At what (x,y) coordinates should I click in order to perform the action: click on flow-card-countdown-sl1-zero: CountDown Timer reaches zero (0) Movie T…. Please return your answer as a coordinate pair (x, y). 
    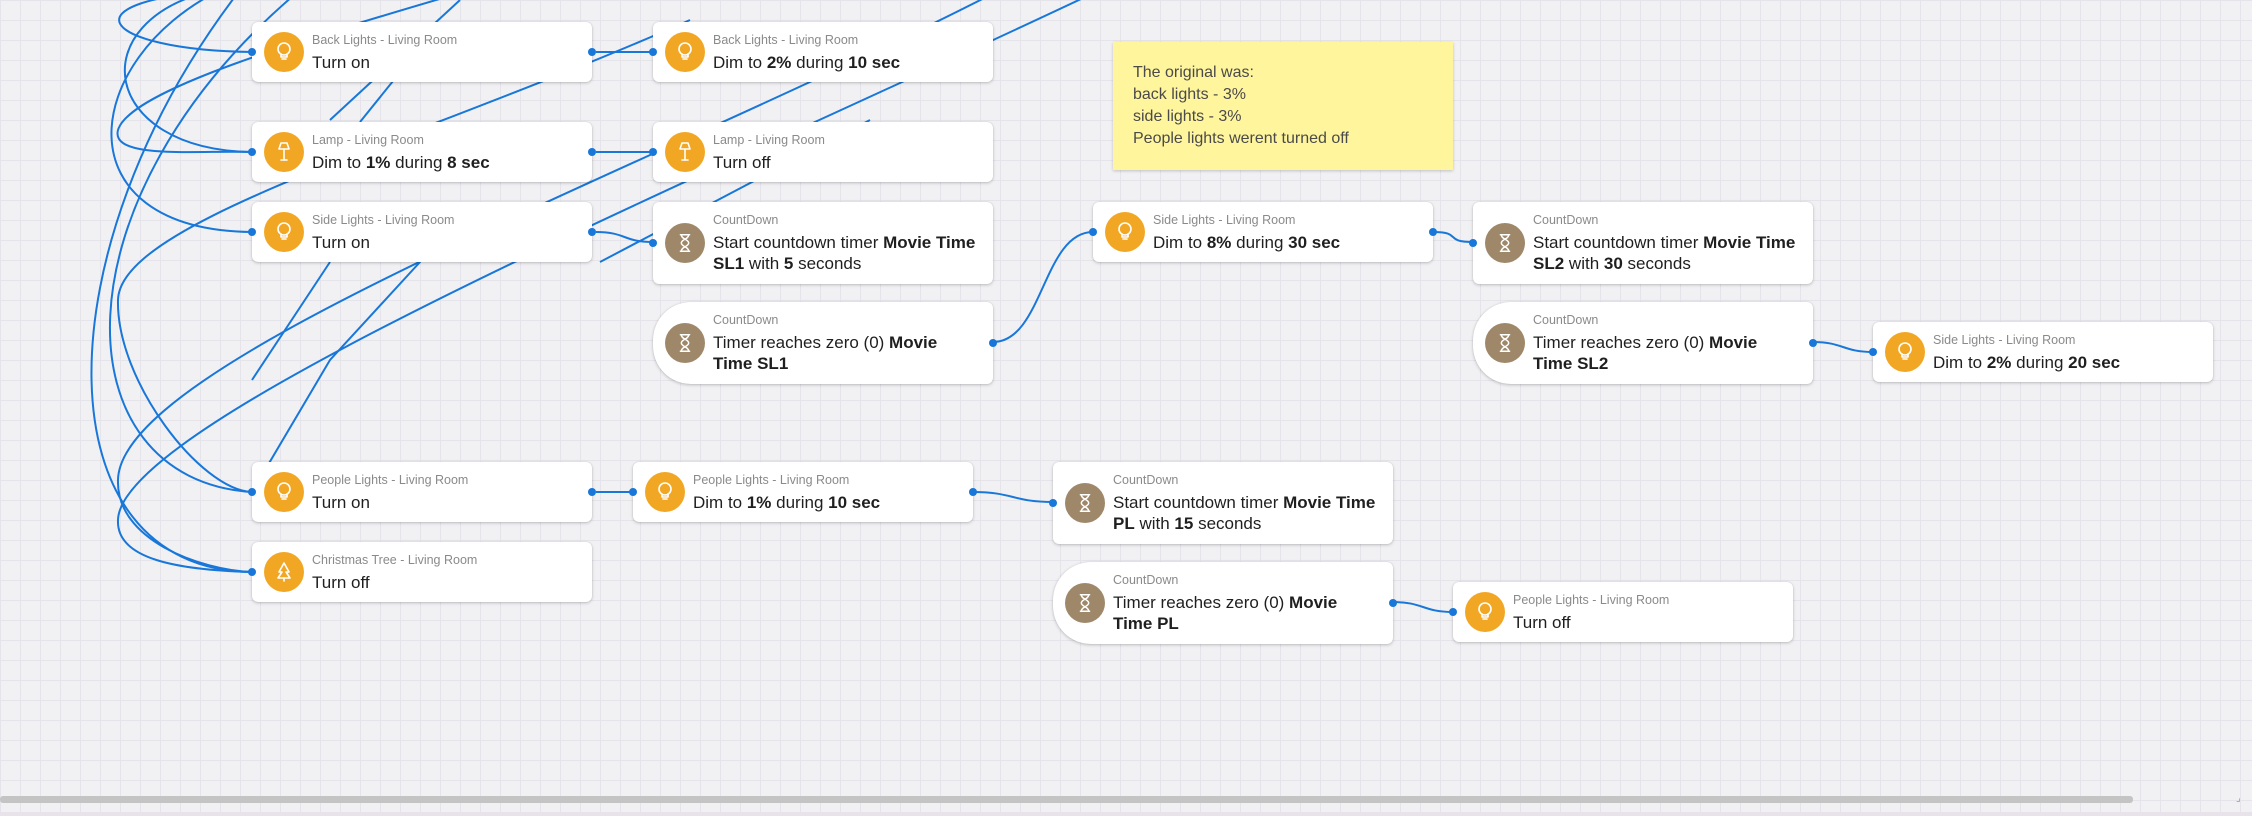
    Looking at the image, I should click on (825, 343).